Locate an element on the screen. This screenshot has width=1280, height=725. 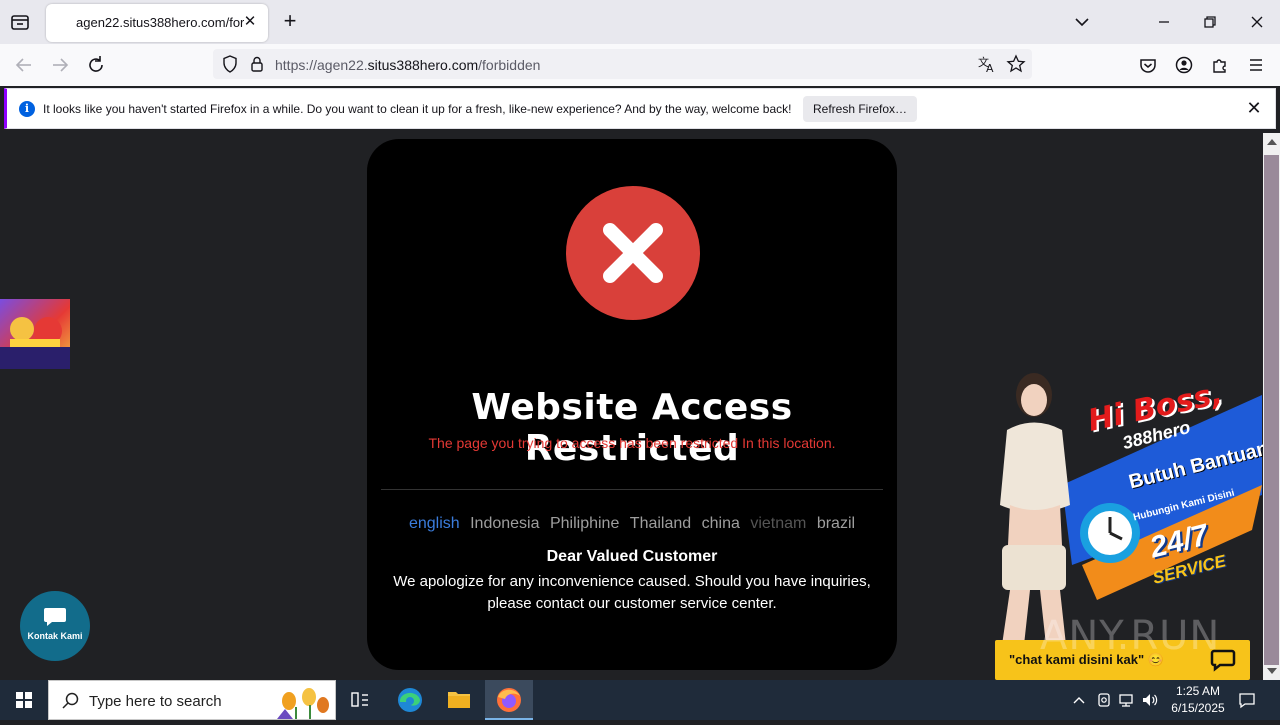
windows-taskbar: Type here to search 1:25 AM 6/15/2025 is located at coordinates (640, 700).